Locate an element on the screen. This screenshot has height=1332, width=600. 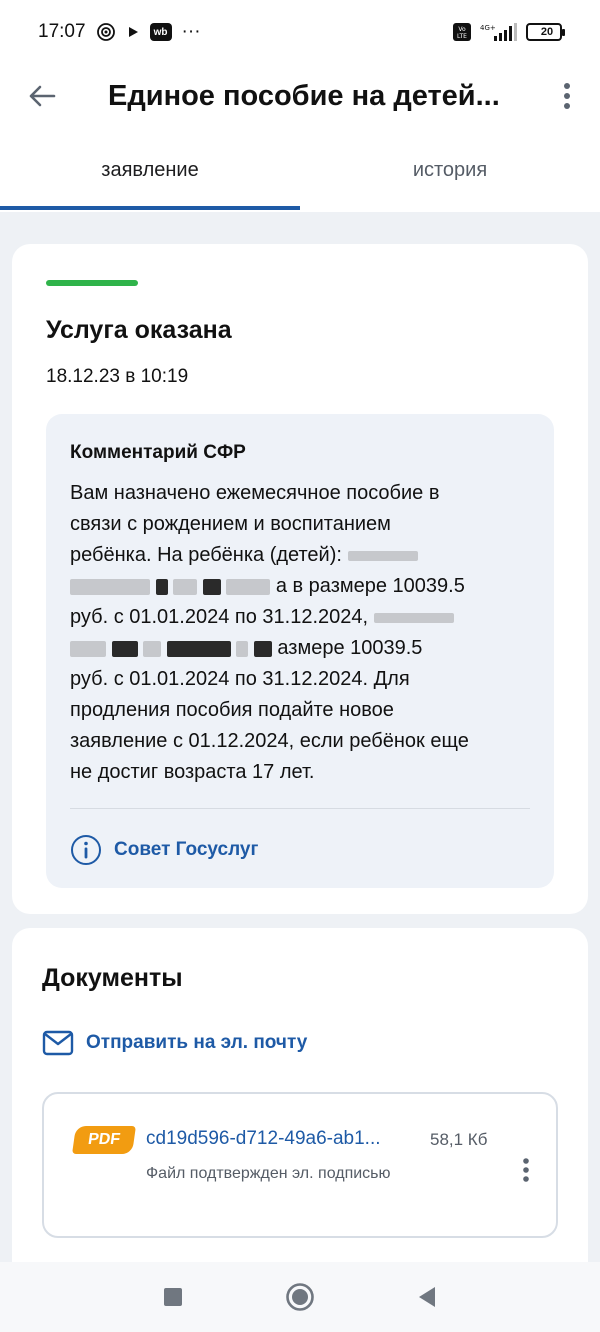
comment-line: руб. с 01.01.2024 по 31.12.2024. Для is located at coordinates (240, 679).